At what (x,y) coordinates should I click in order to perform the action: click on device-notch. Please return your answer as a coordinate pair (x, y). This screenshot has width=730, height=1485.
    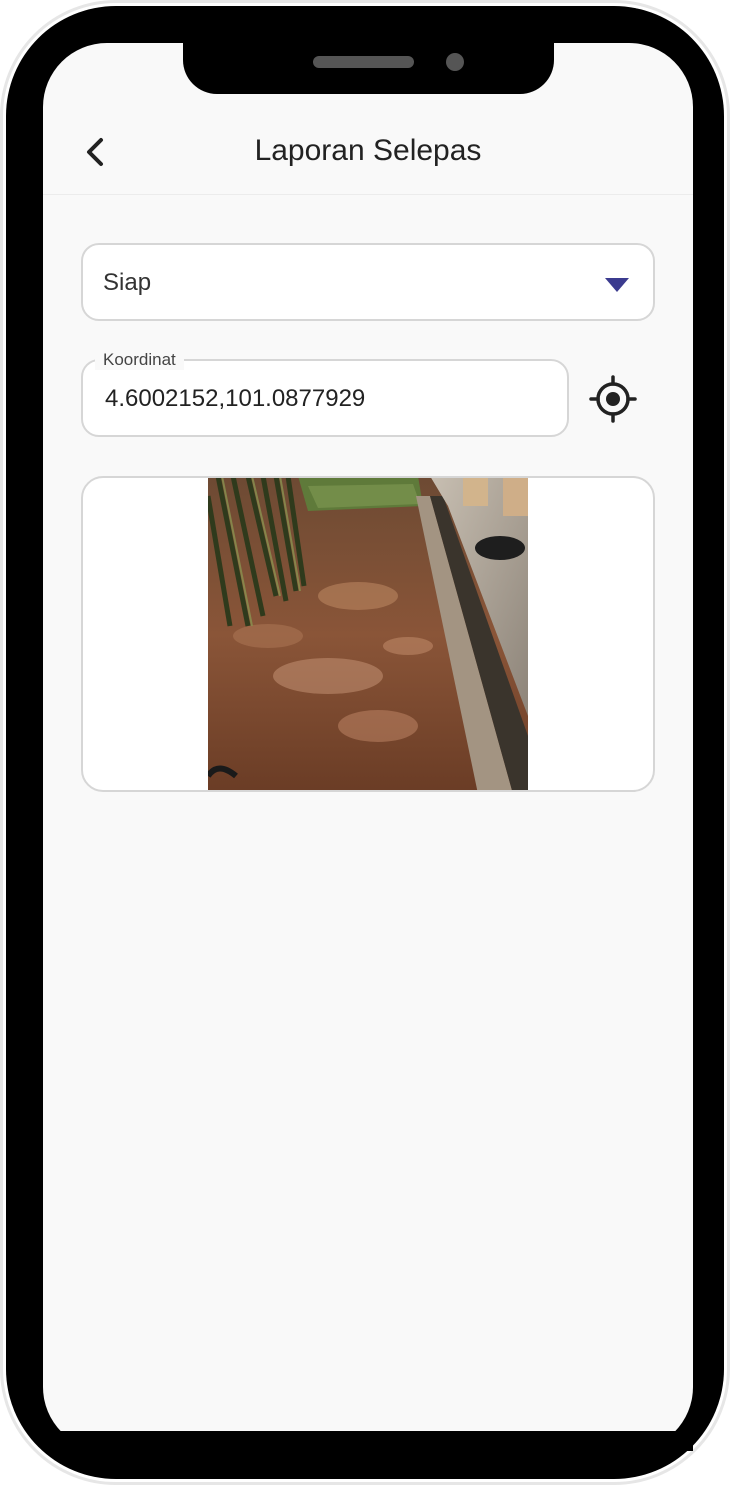
    Looking at the image, I should click on (368, 68).